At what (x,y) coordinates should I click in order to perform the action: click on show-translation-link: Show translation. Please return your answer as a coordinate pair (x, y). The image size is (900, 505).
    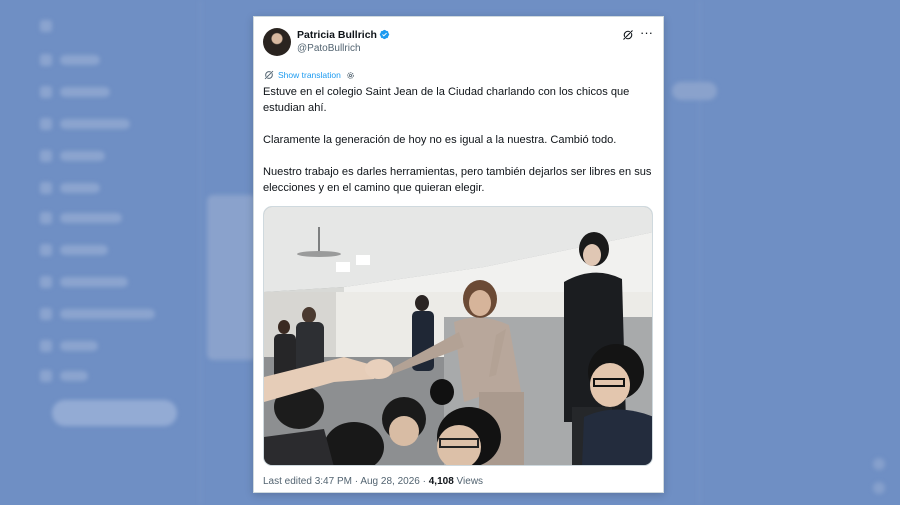
    Looking at the image, I should click on (309, 75).